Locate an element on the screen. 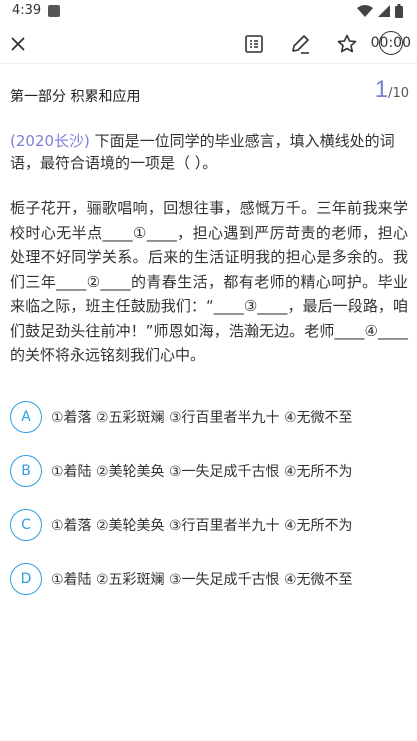 The height and width of the screenshot is (741, 417). edit-button is located at coordinates (300, 44).